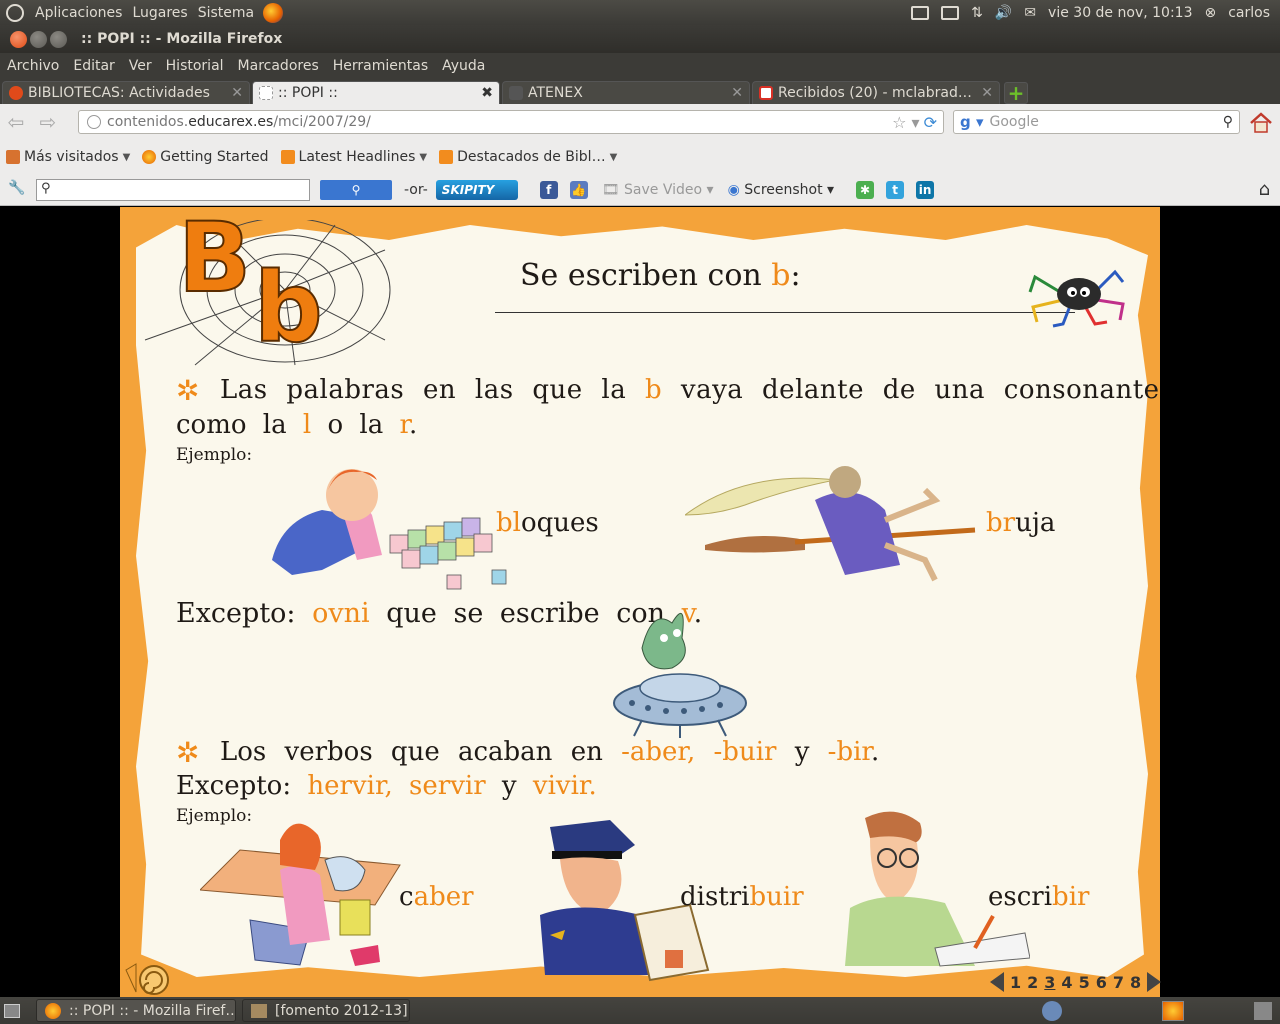  Describe the element at coordinates (354, 157) in the screenshot. I see `bookmark-latest-headlines: Latest Headlines ▼` at that location.